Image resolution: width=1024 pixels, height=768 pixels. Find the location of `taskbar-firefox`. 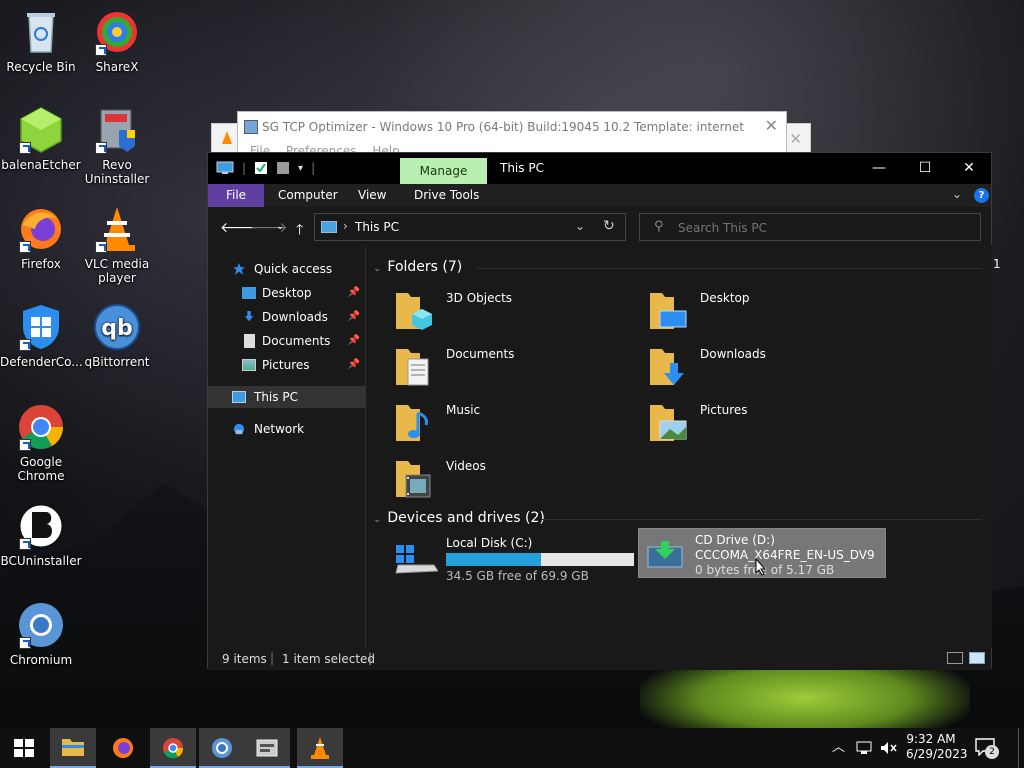

taskbar-firefox is located at coordinates (123, 748).